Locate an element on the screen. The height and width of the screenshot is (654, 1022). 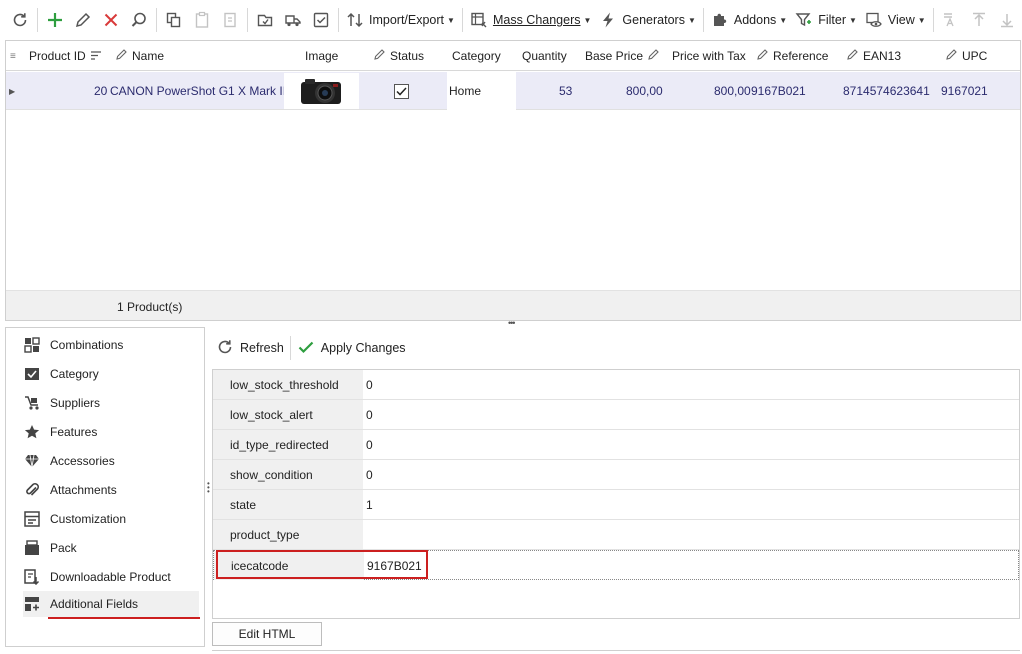
column-header-name: Name is located at coordinates (140, 56).